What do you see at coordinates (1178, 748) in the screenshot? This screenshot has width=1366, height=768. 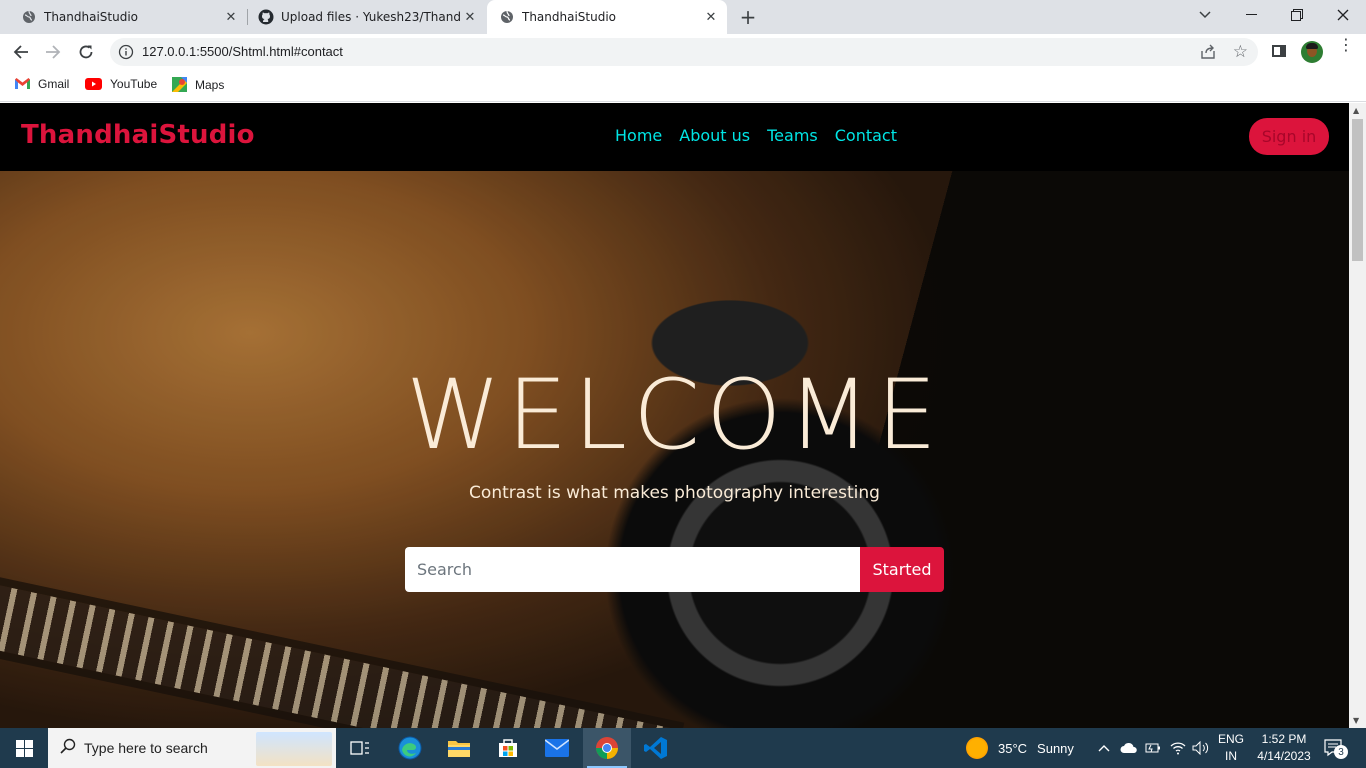 I see `wifi-icon` at bounding box center [1178, 748].